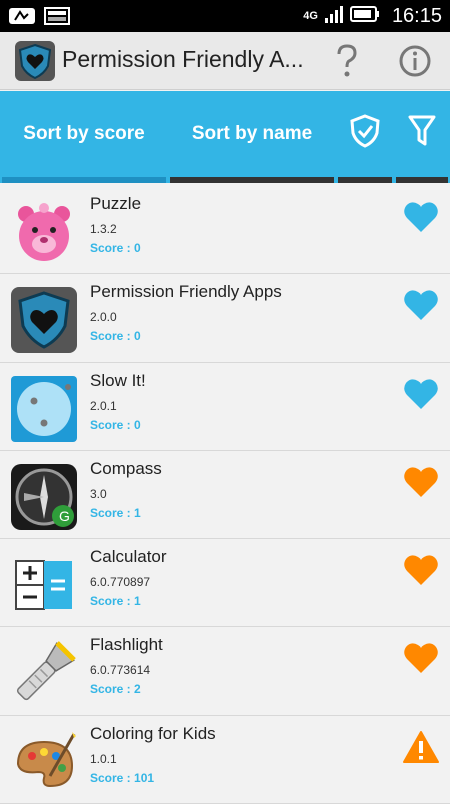  Describe the element at coordinates (98, 493) in the screenshot. I see `app-version: 3.0` at that location.